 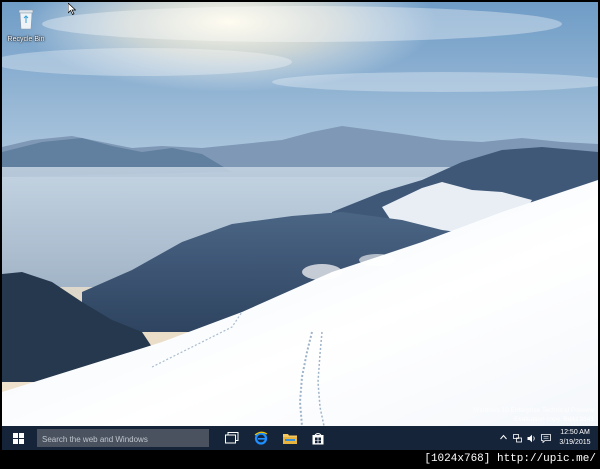 I want to click on start-button, so click(x=18, y=438).